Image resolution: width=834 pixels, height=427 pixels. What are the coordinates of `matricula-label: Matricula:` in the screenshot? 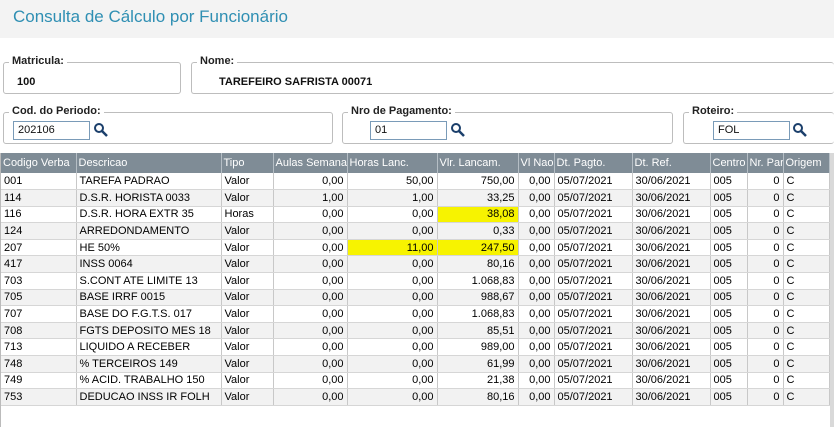 It's located at (38, 61).